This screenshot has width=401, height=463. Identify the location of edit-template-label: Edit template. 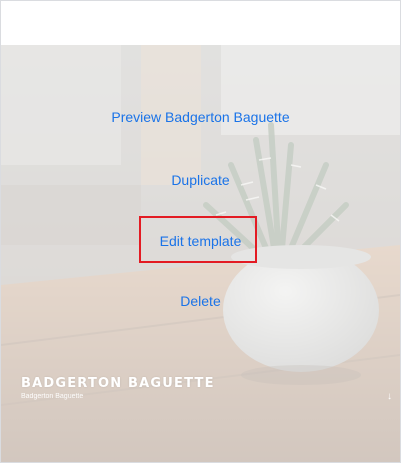
(200, 241).